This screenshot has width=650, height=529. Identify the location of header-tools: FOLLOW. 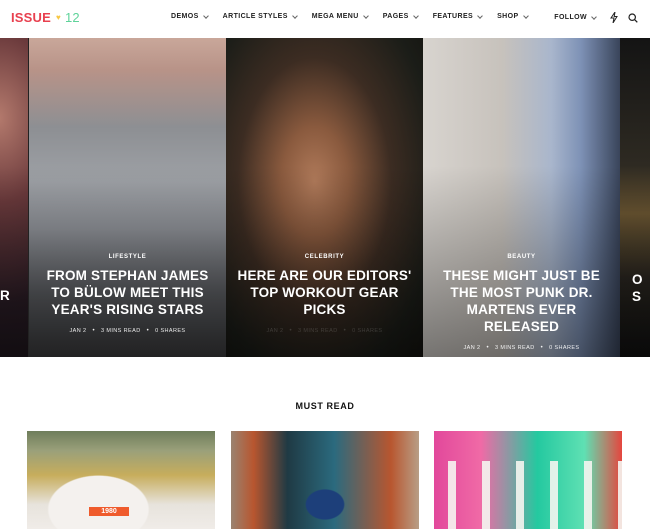
(596, 17).